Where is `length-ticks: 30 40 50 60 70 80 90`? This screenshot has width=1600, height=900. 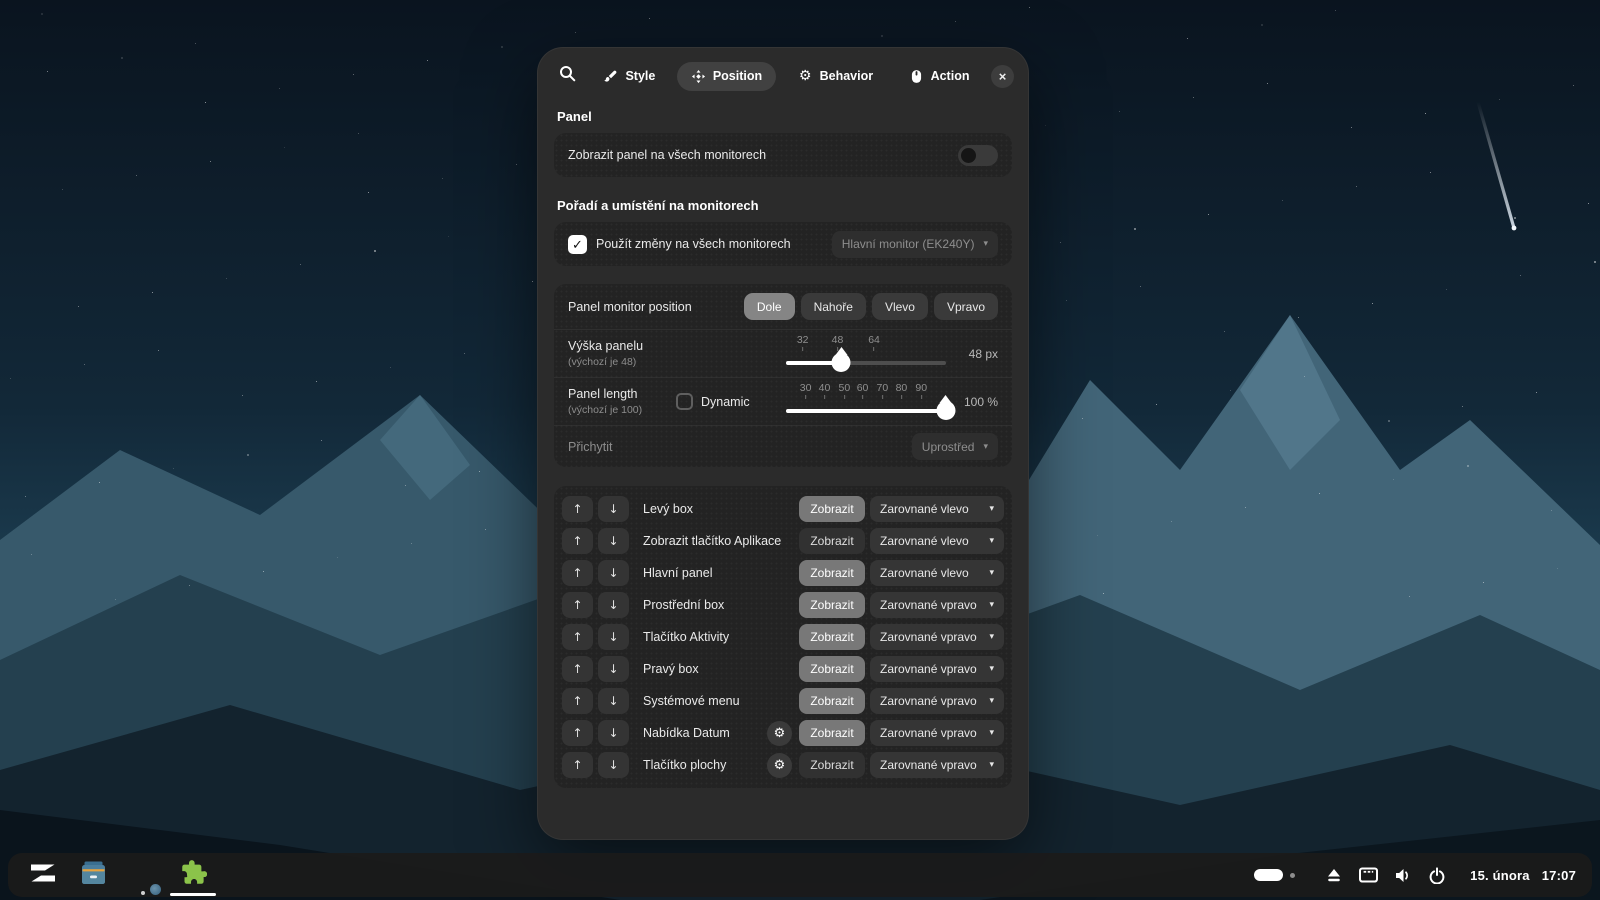 length-ticks: 30 40 50 60 70 80 90 is located at coordinates (866, 391).